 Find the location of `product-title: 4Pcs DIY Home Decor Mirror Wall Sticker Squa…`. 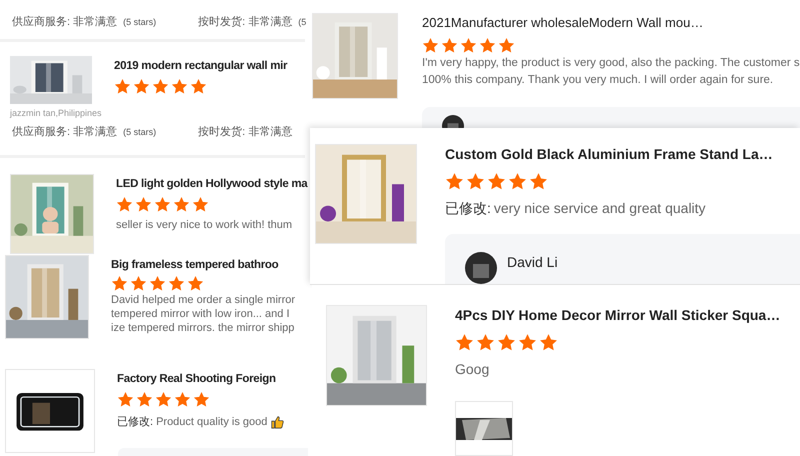

product-title: 4Pcs DIY Home Decor Mirror Wall Sticker Squa… is located at coordinates (627, 314).